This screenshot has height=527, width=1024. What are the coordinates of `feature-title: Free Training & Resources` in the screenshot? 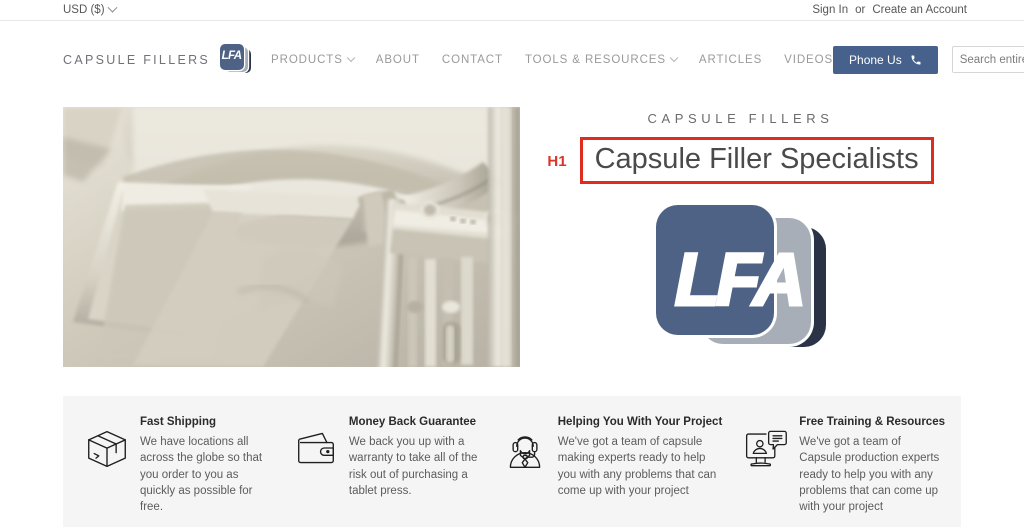 It's located at (872, 422).